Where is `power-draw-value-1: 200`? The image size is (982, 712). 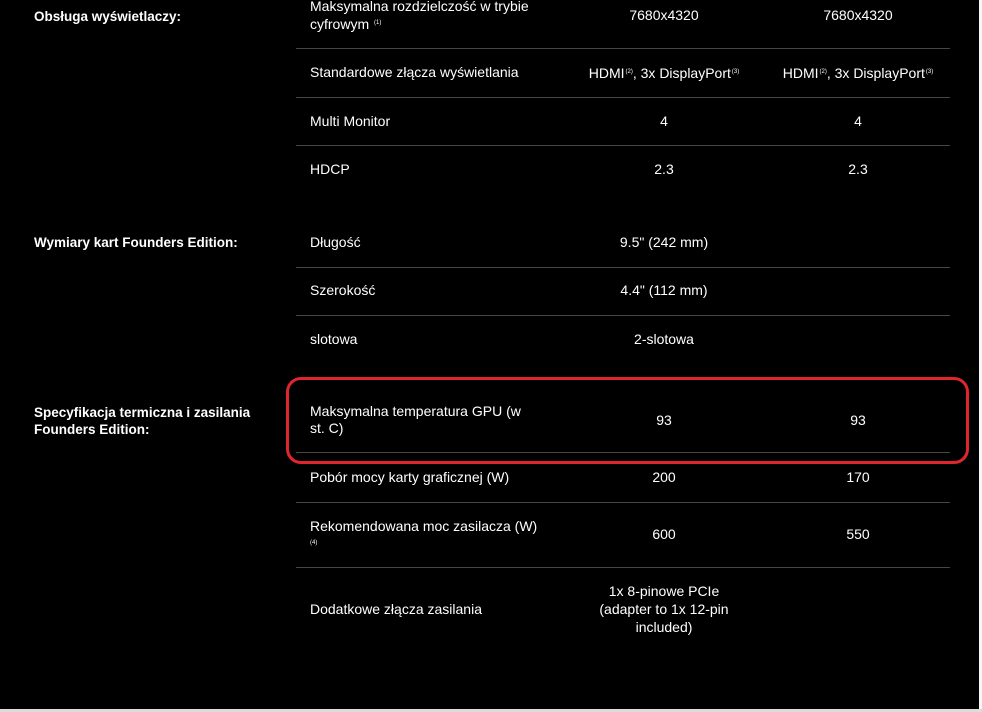
power-draw-value-1: 200 is located at coordinates (664, 477).